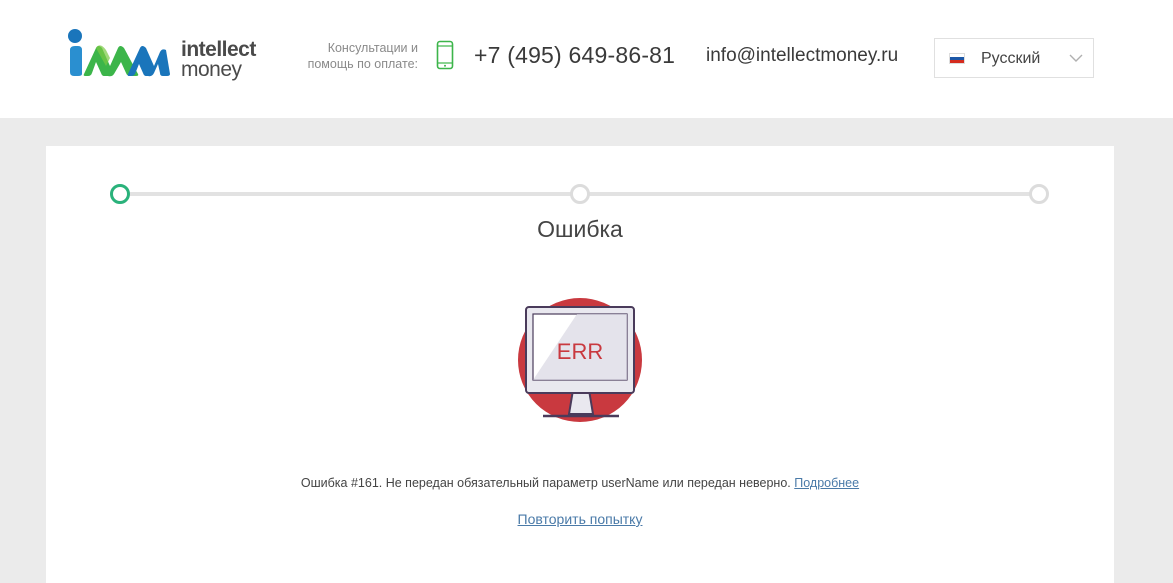  What do you see at coordinates (119, 53) in the screenshot?
I see `logo-mark-icon` at bounding box center [119, 53].